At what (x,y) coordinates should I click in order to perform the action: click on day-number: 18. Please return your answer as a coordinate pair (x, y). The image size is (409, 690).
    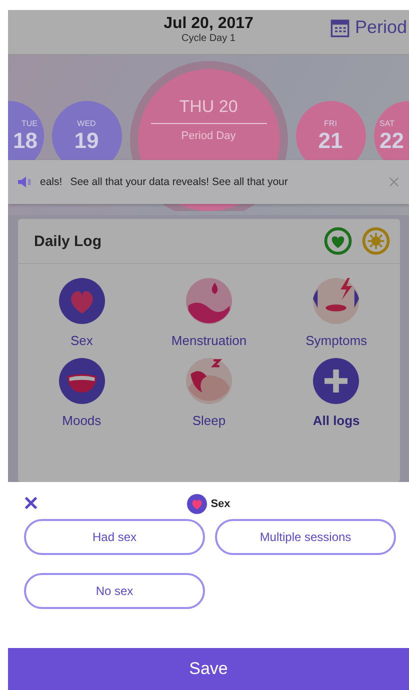
    Looking at the image, I should click on (25, 141).